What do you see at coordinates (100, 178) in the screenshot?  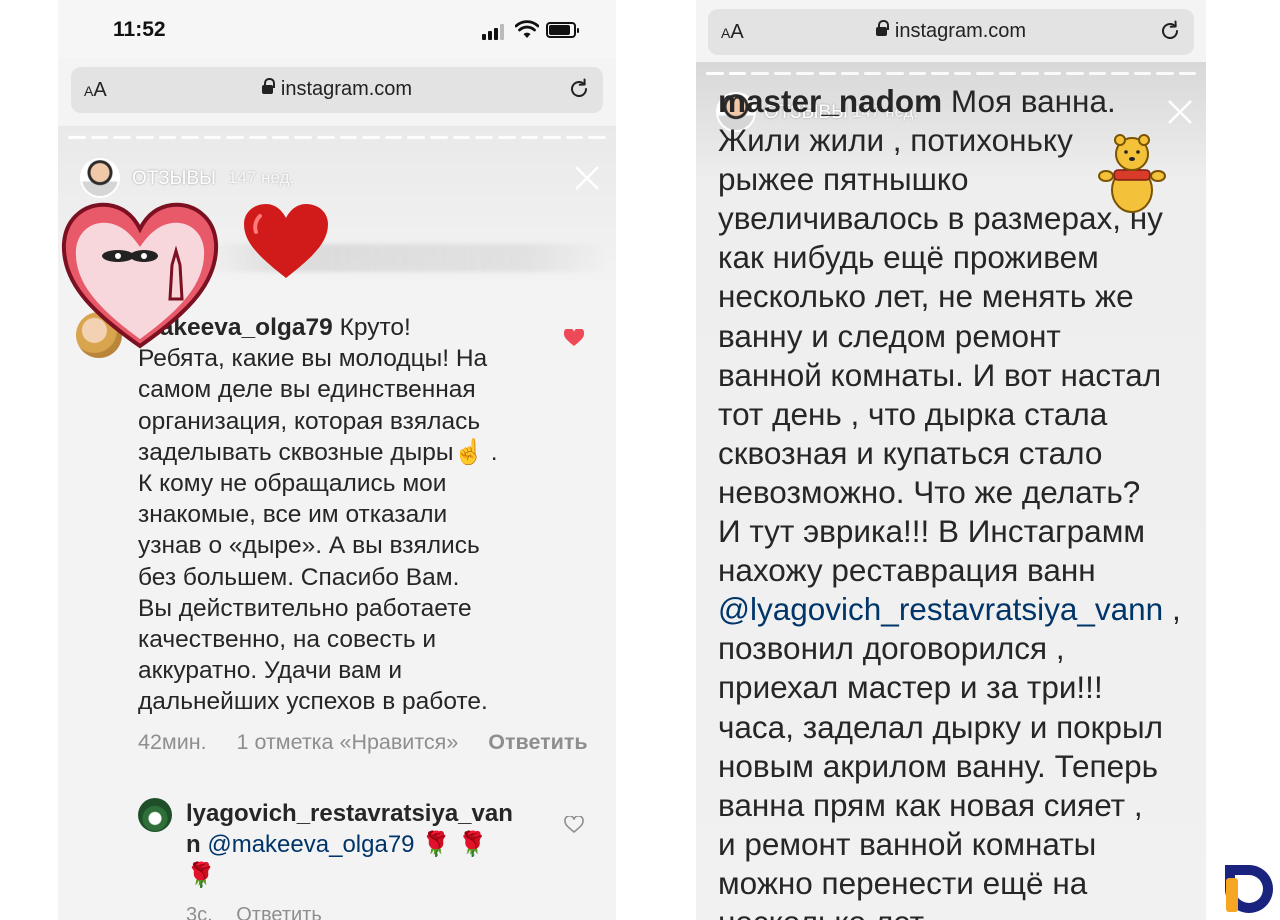 I see `story-avatar` at bounding box center [100, 178].